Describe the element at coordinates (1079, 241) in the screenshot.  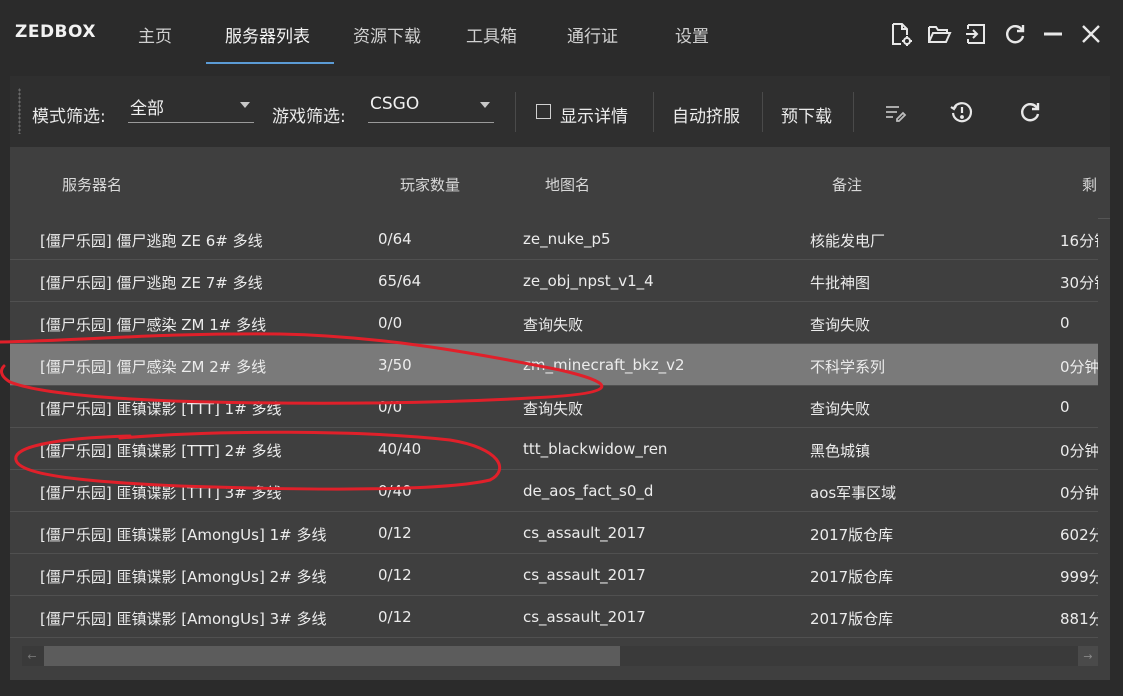
I see `remaining-cell: 16分钟` at that location.